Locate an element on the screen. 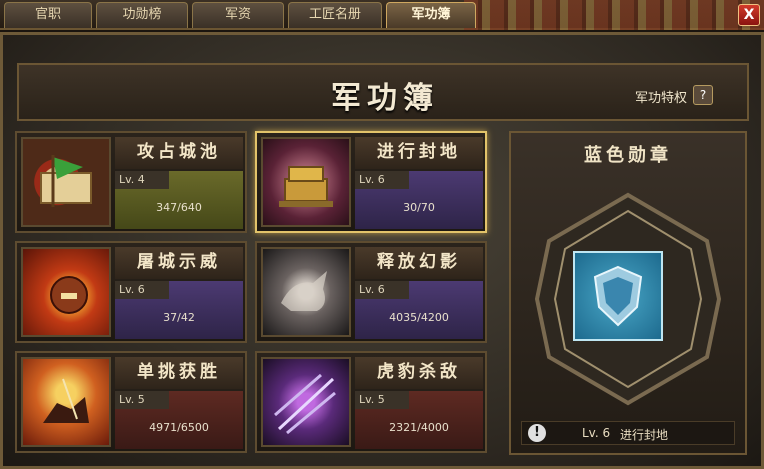 This screenshot has height=469, width=764. medal-title: 蓝色勋章 is located at coordinates (628, 155).